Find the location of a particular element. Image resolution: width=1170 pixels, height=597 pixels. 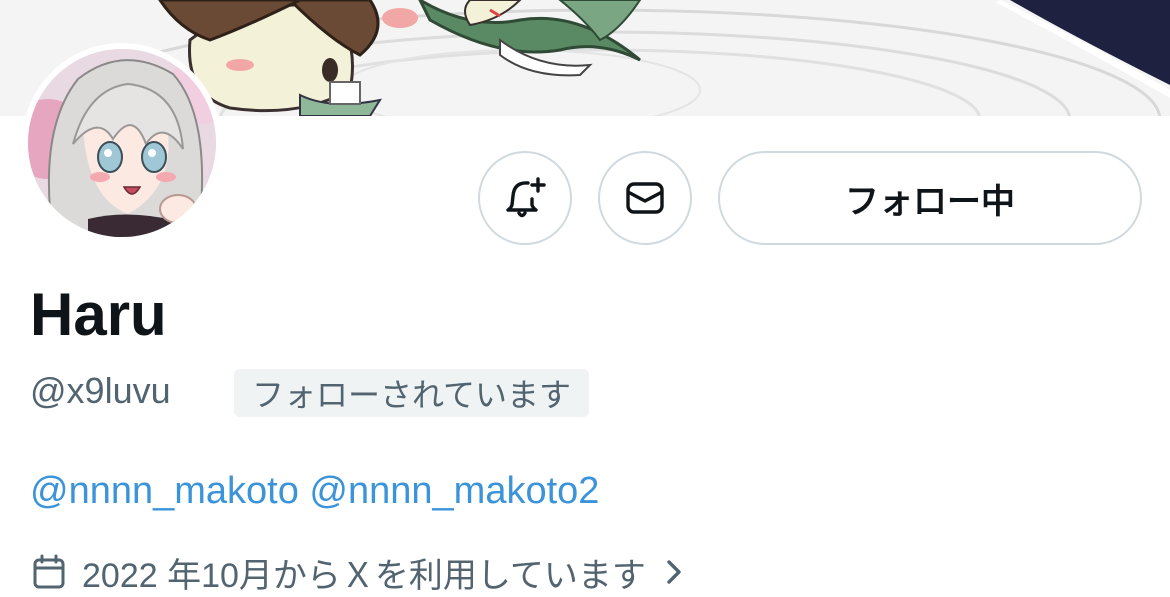

joined-date-label: 2022 年10月からＸを利用しています is located at coordinates (364, 575).